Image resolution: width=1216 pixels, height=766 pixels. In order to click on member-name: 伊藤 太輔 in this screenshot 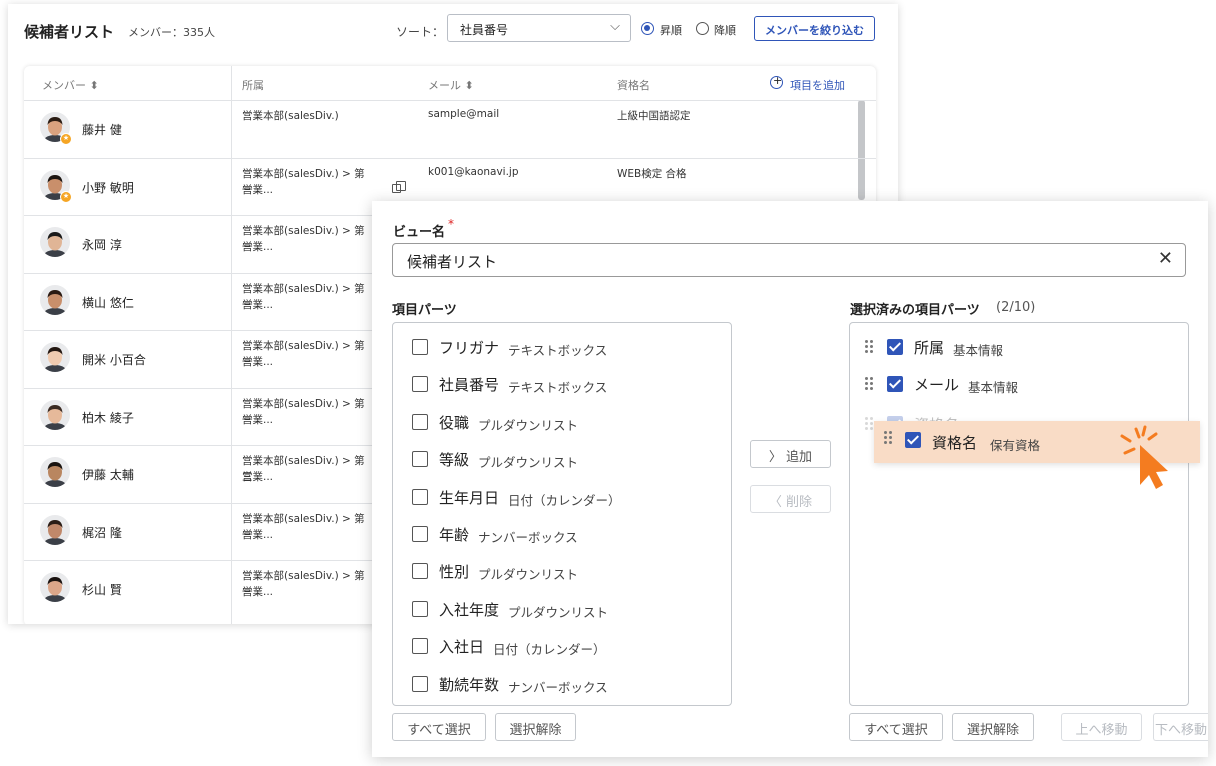, I will do `click(108, 475)`.